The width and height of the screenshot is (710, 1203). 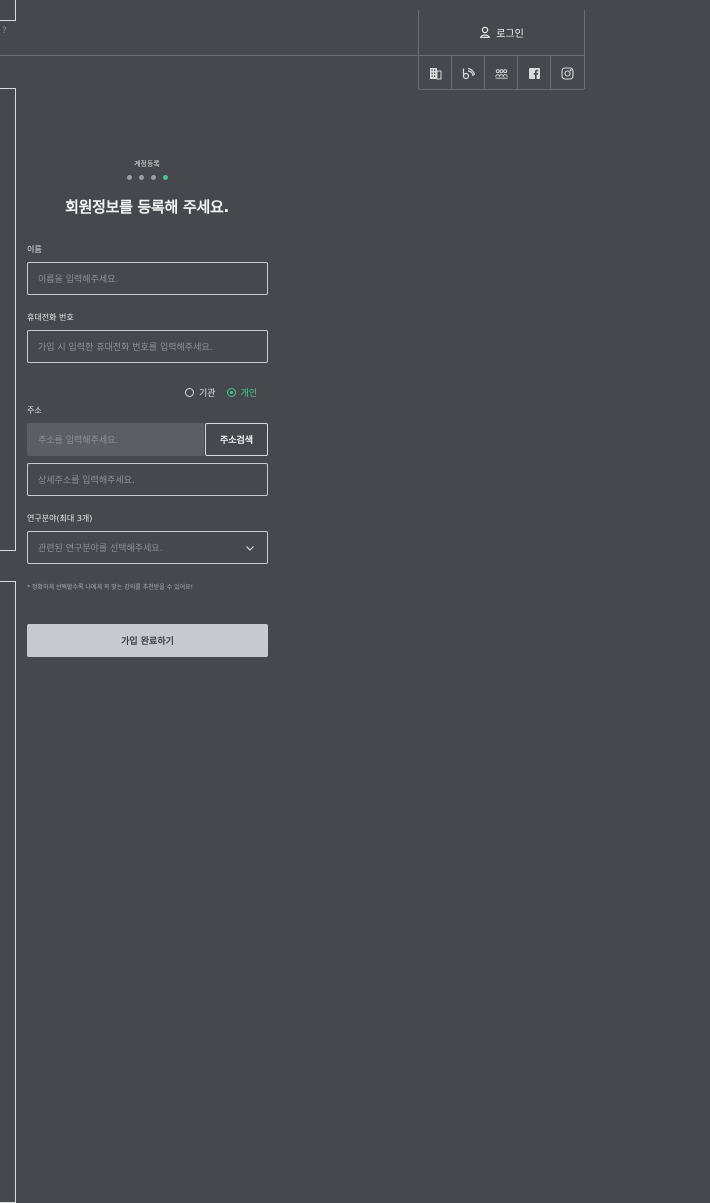 I want to click on name-label: 이름, so click(x=34, y=249).